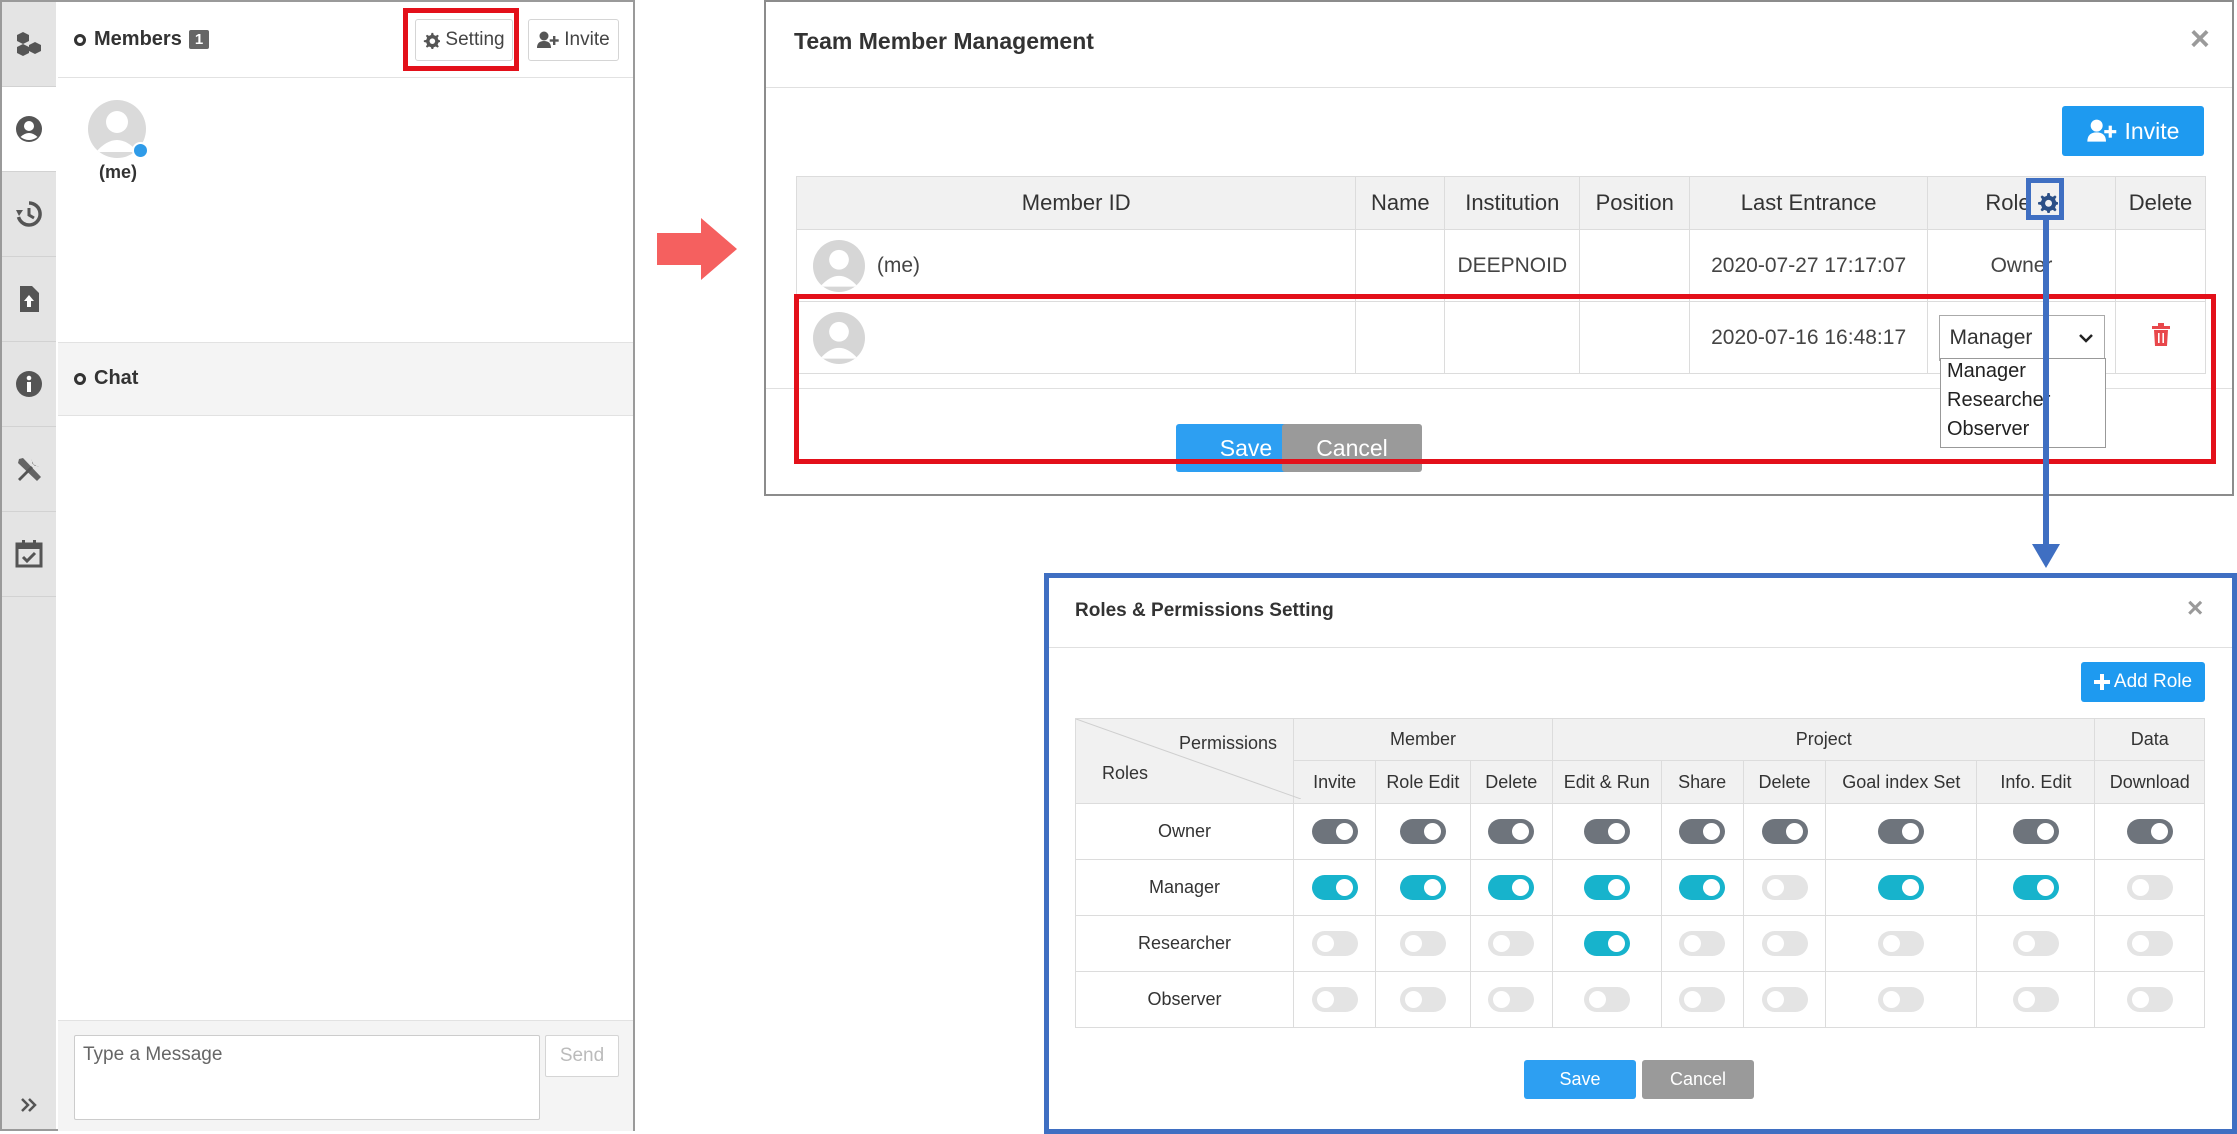  What do you see at coordinates (199, 39) in the screenshot?
I see `members-count-badge: 1` at bounding box center [199, 39].